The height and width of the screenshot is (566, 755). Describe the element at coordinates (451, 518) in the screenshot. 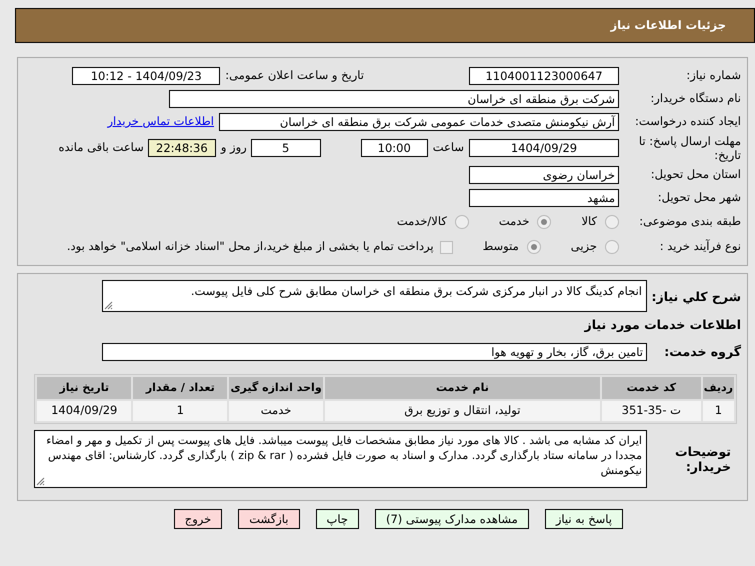

I see `action-button: مشاهده مدارک پیوستی (7)` at that location.